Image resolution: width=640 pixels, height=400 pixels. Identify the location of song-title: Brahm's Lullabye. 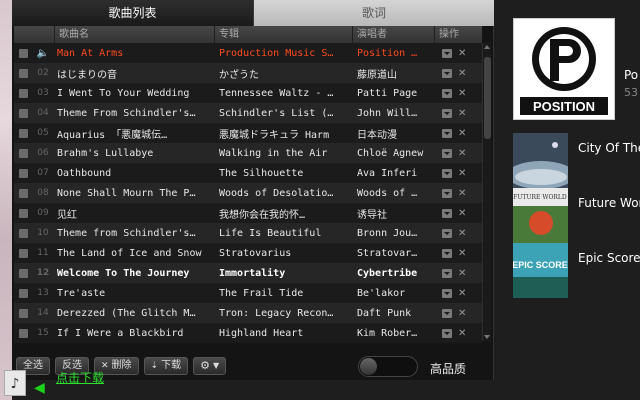
(134, 153).